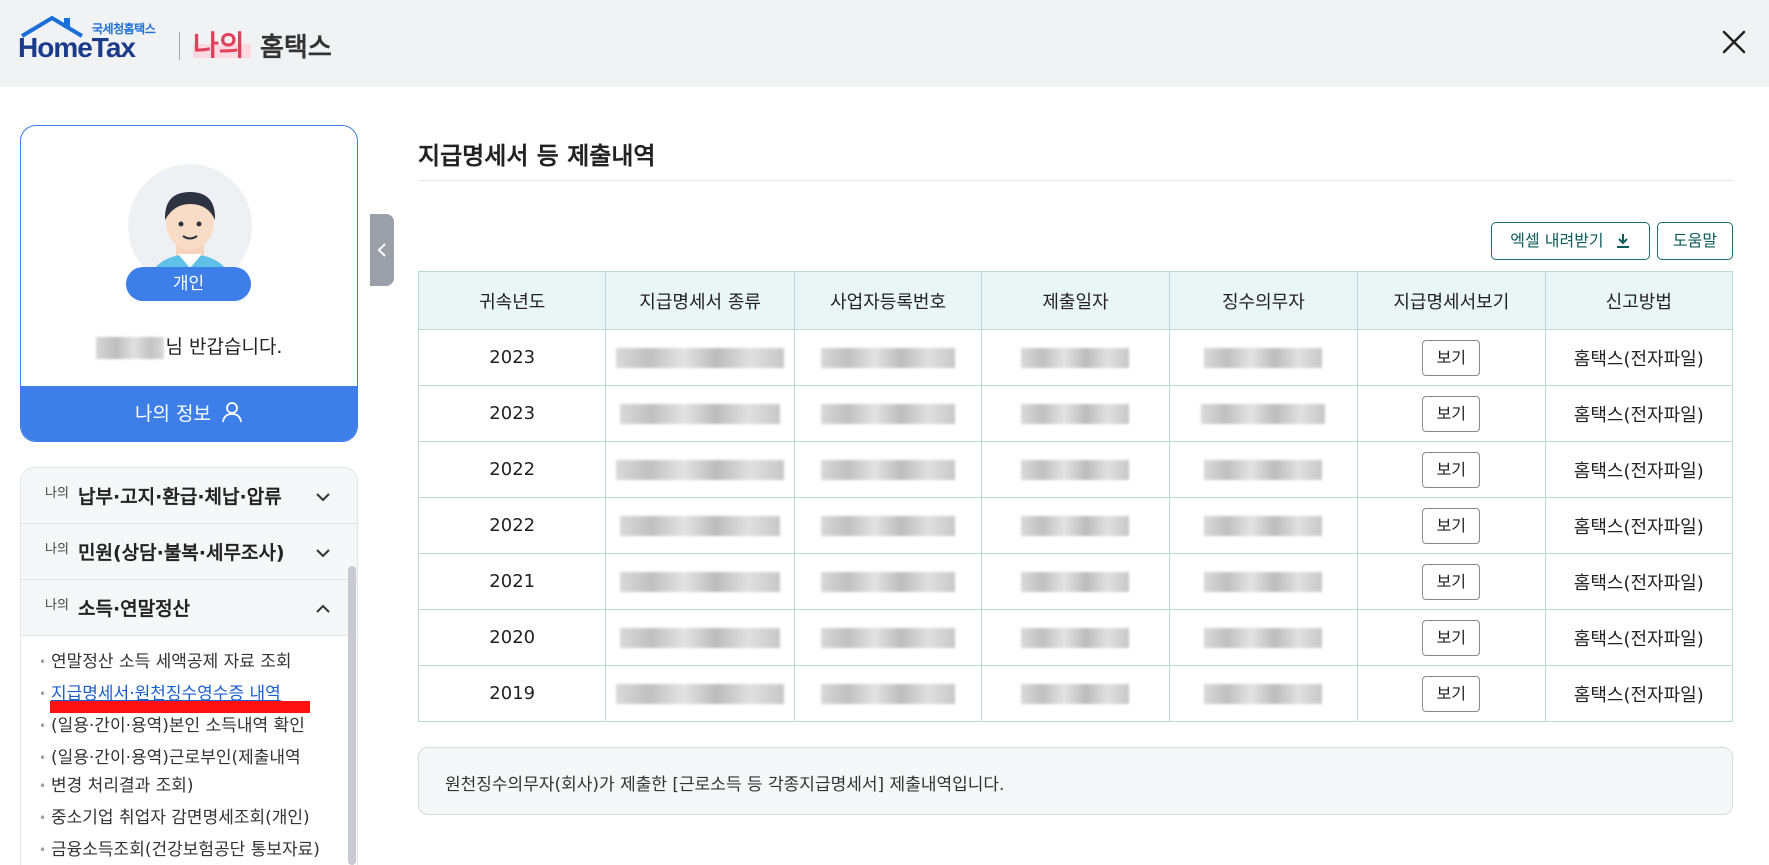 The width and height of the screenshot is (1769, 865). I want to click on sidebar-section-income: 나의 소득·연말정산, so click(189, 608).